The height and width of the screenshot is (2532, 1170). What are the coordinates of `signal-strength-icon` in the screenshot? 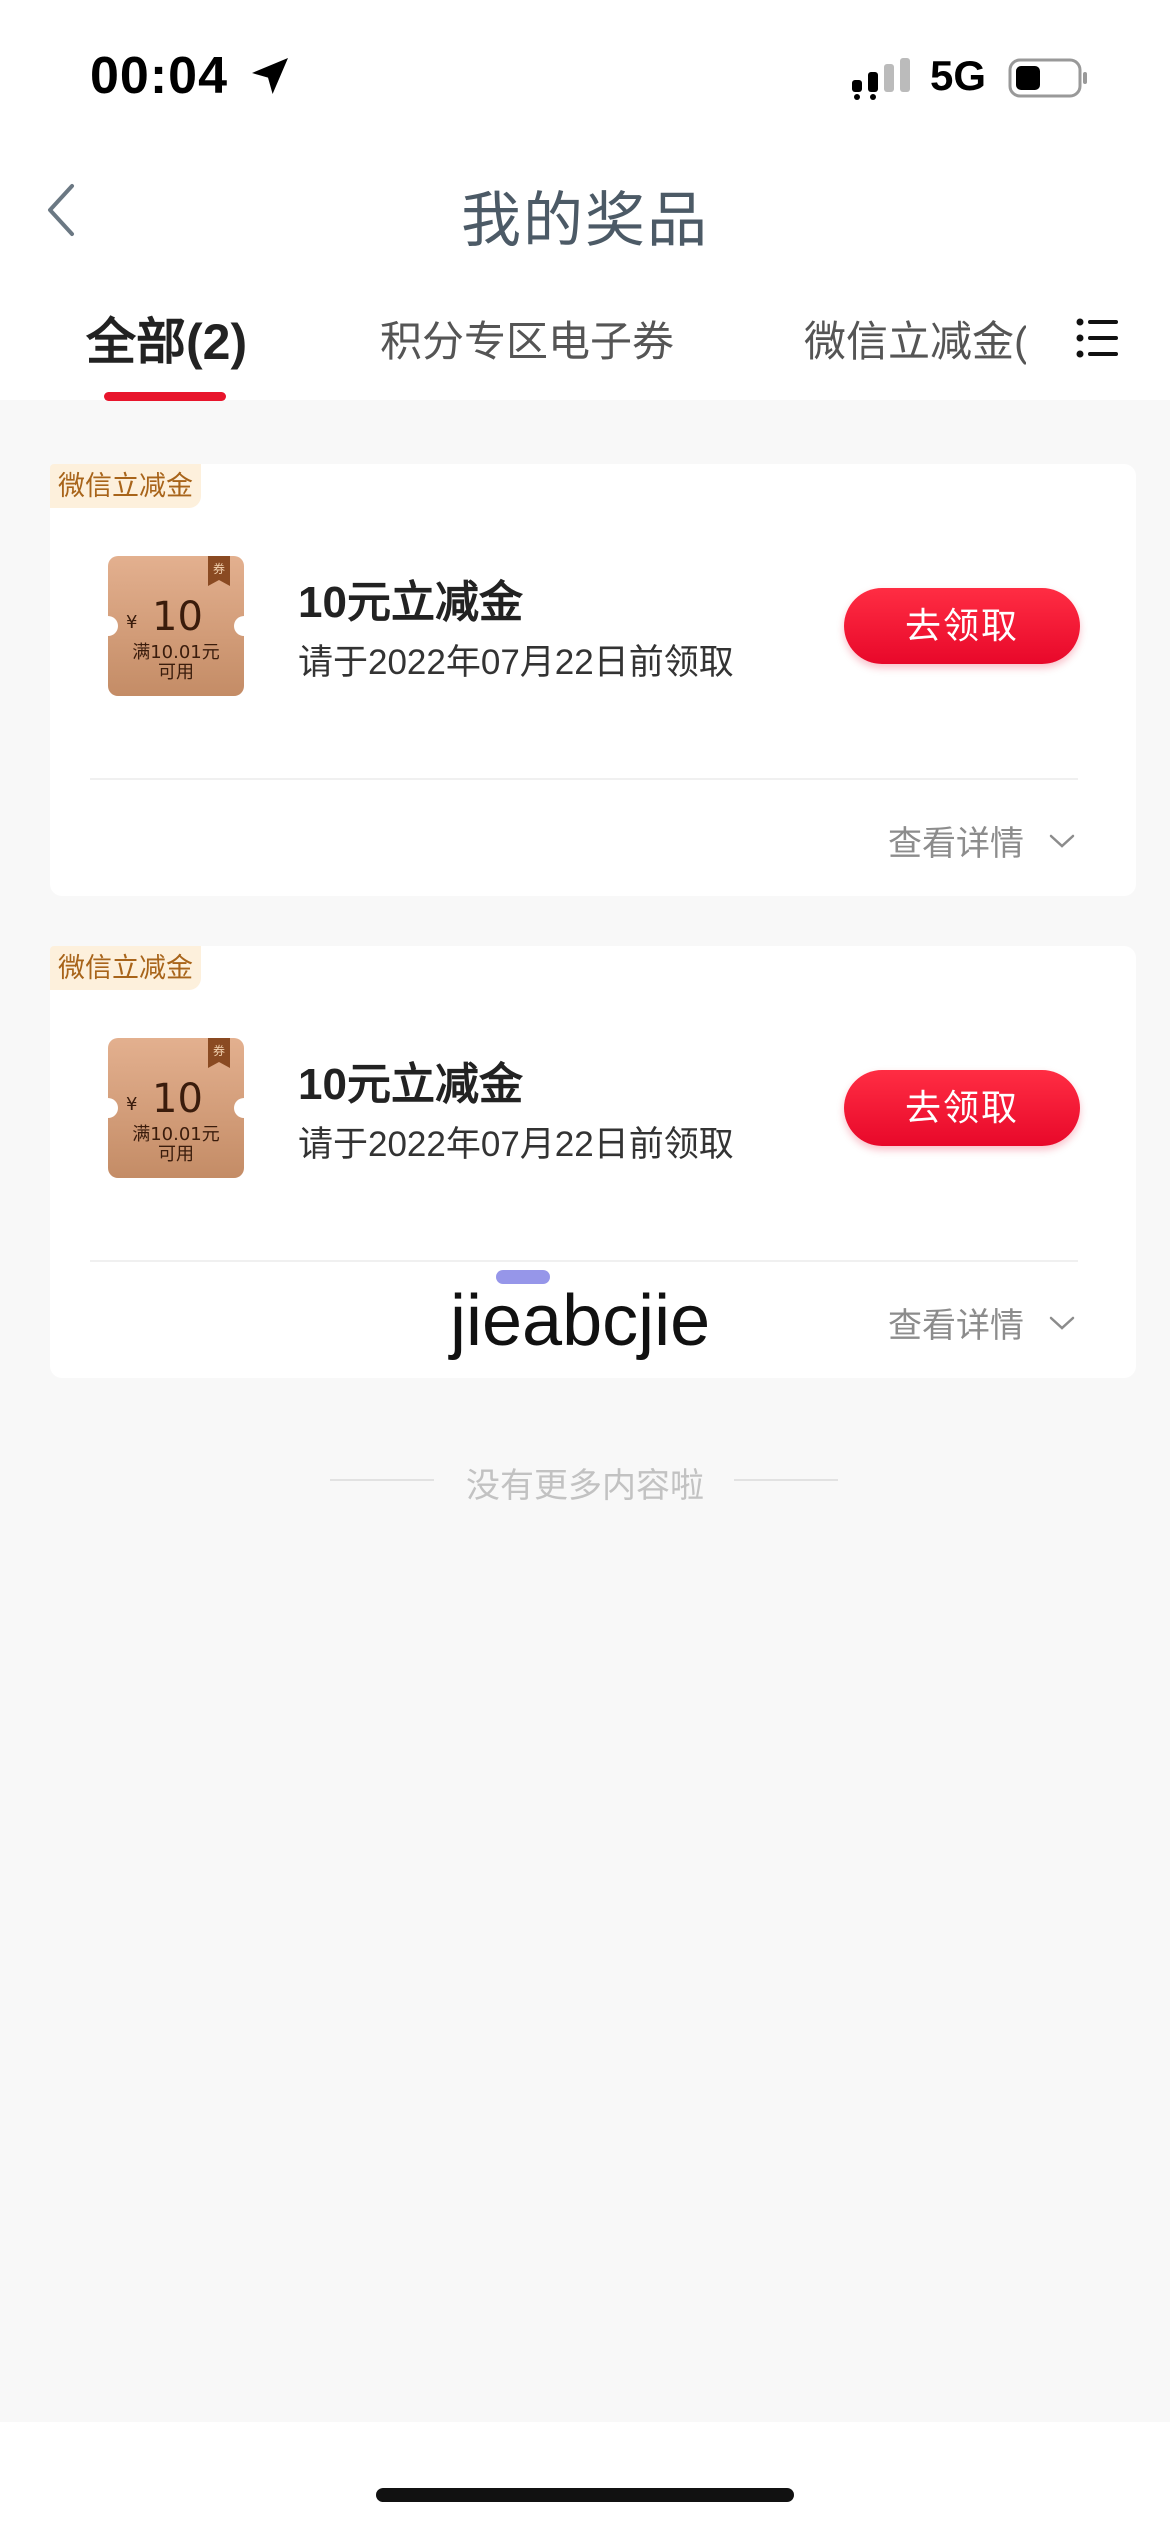 It's located at (881, 79).